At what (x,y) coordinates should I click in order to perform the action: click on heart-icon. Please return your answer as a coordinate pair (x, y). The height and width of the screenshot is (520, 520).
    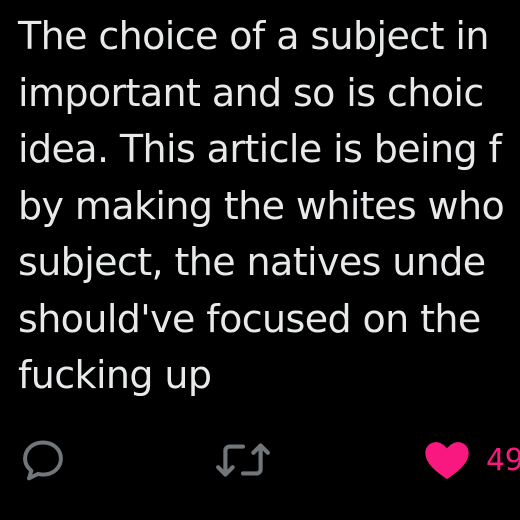
    Looking at the image, I should click on (447, 460).